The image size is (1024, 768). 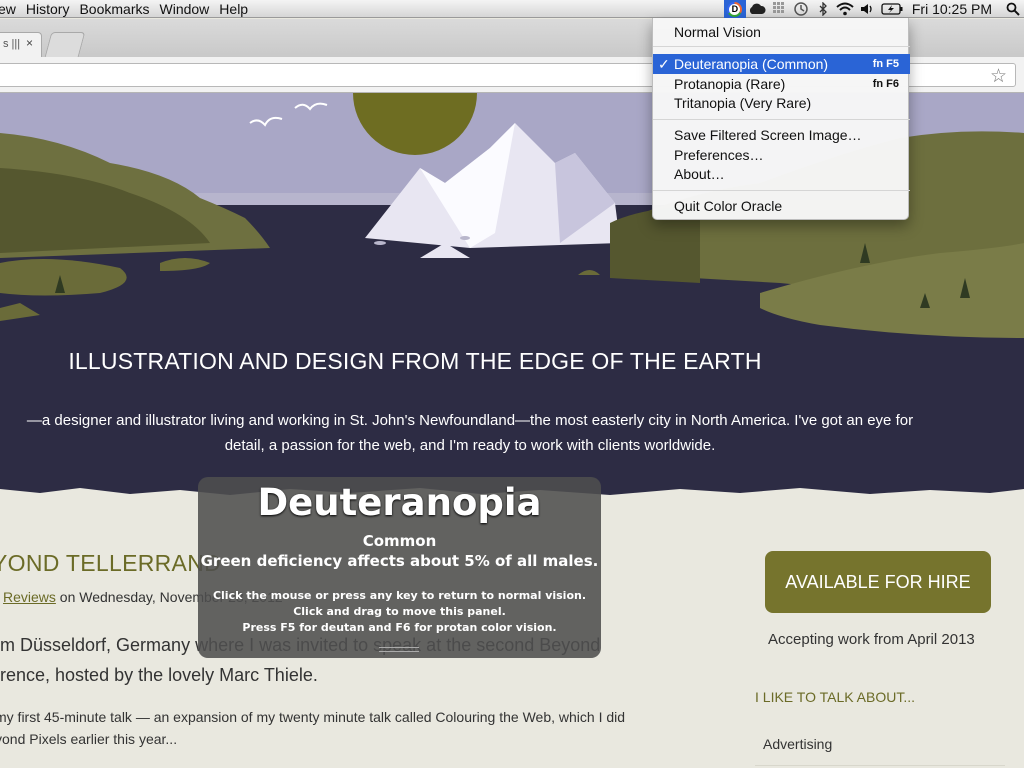 I want to click on menu-item-tritanopia: Tritanopia (Very Rare), so click(x=781, y=103).